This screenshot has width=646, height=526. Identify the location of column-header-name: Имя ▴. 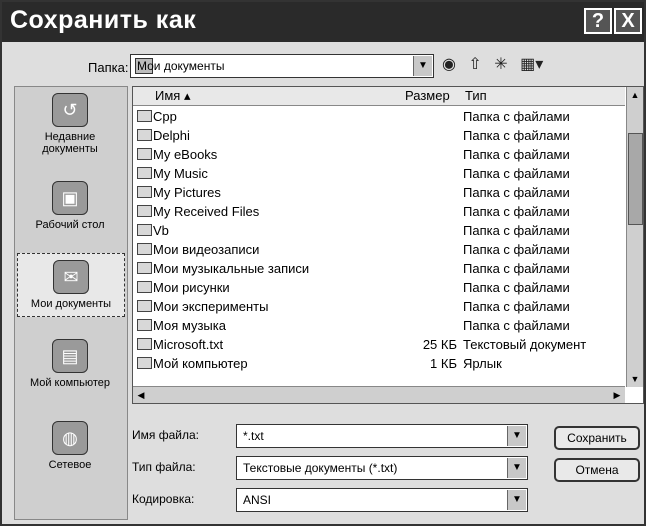
(172, 96).